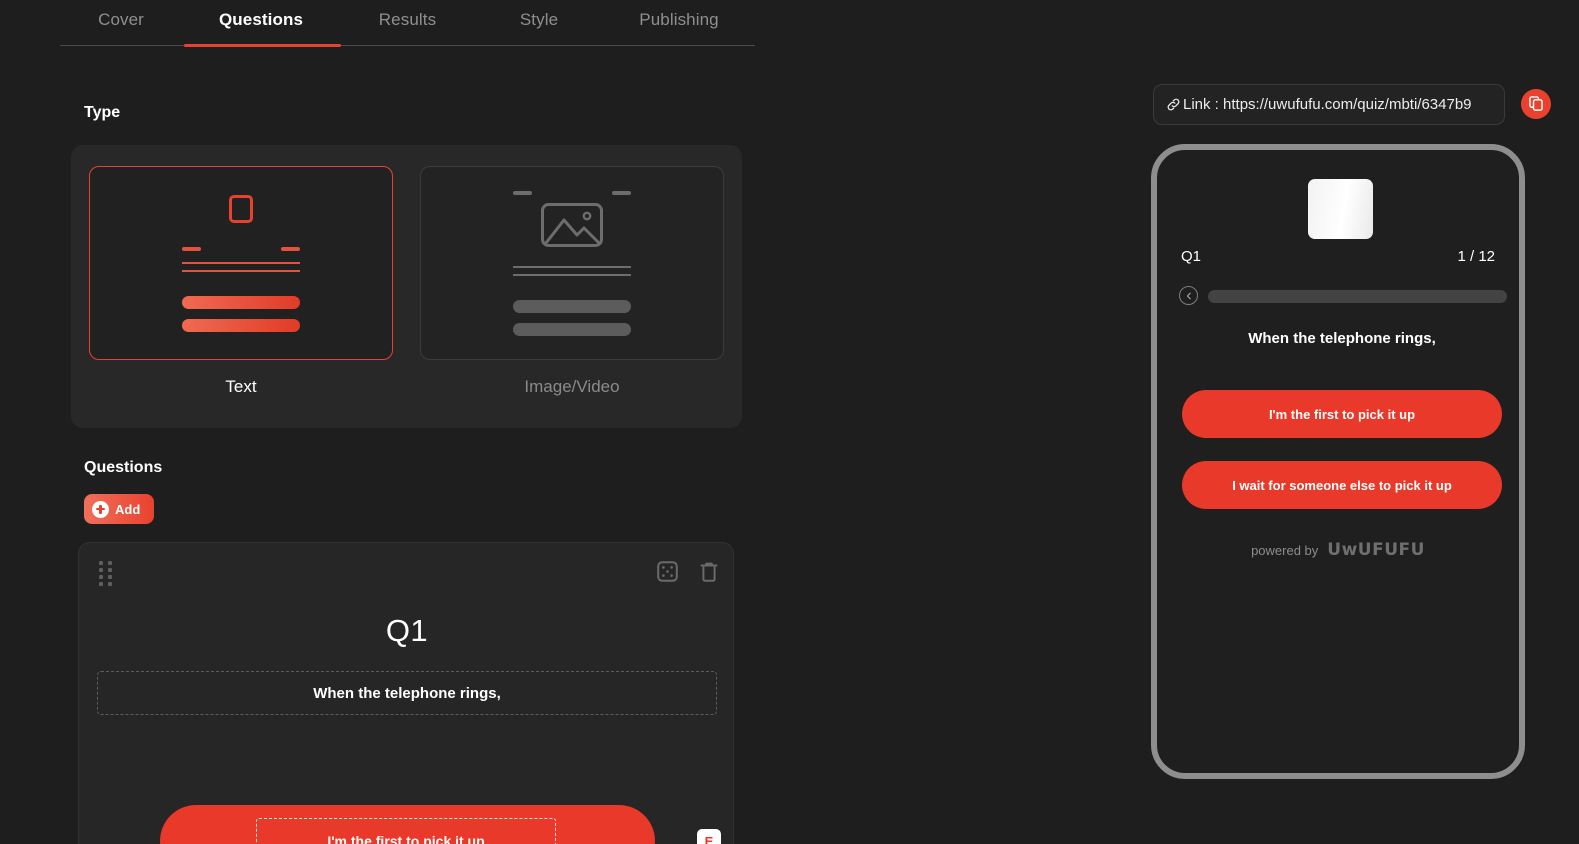 The image size is (1579, 844). Describe the element at coordinates (241, 208) in the screenshot. I see `square-outline-icon` at that location.